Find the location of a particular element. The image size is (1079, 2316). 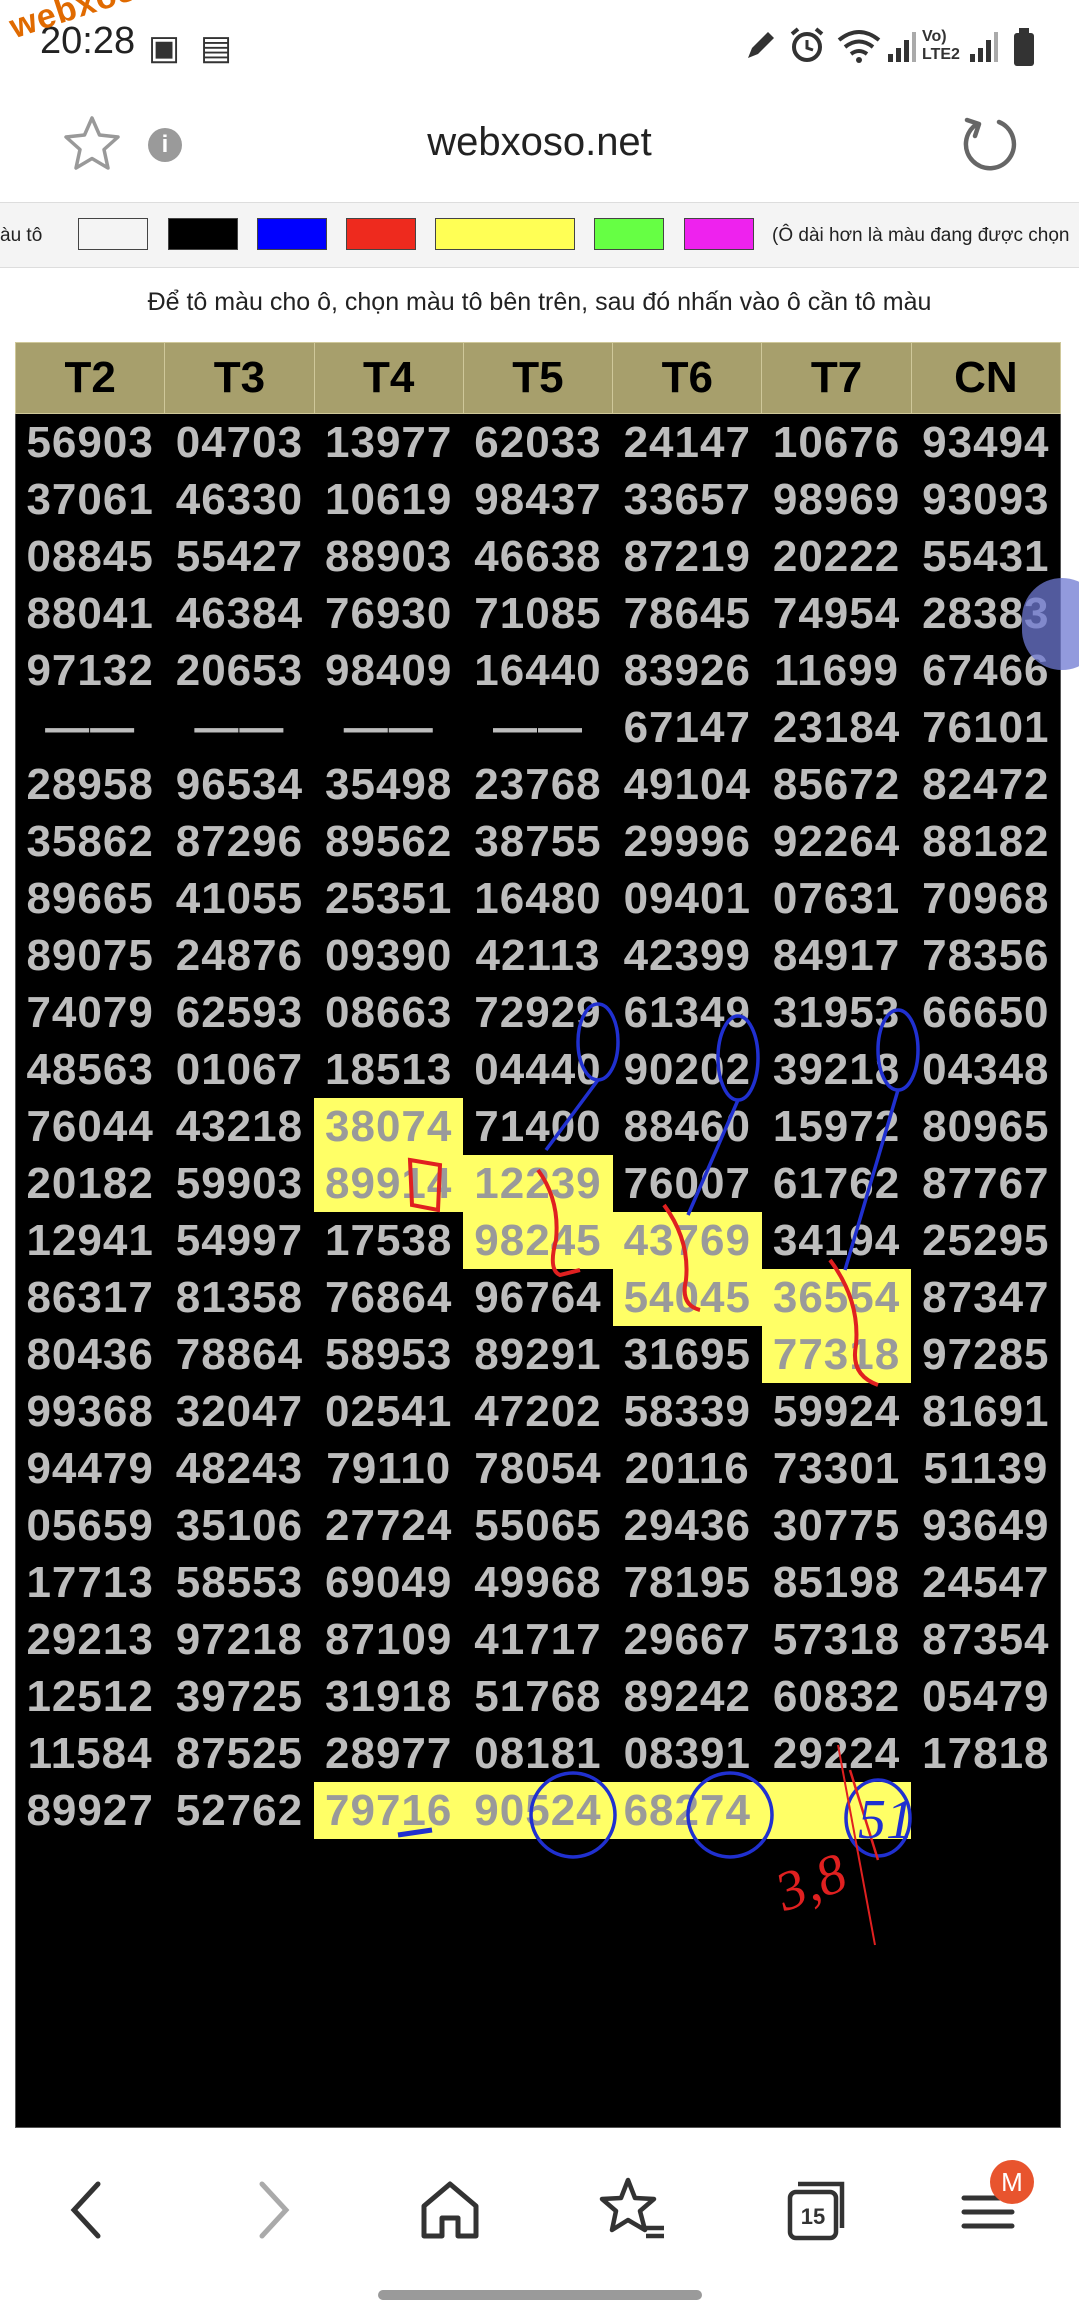

gesture-bar is located at coordinates (540, 2295).